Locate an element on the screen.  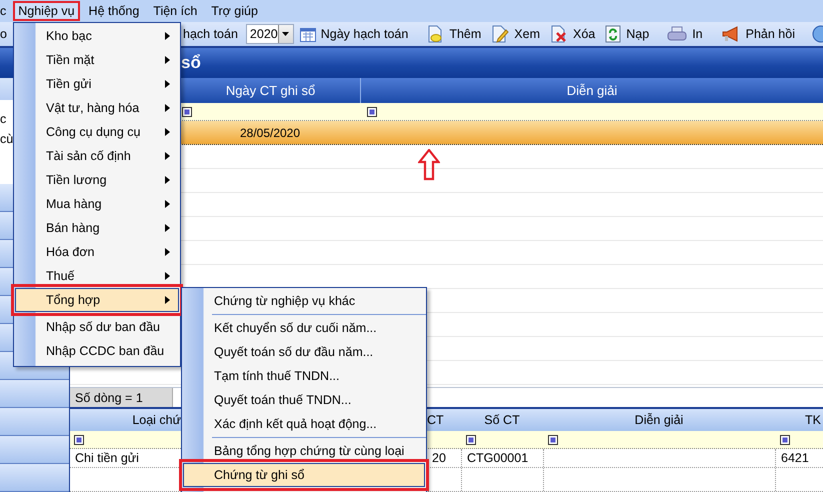
table-cell-text: 20 is located at coordinates (439, 458).